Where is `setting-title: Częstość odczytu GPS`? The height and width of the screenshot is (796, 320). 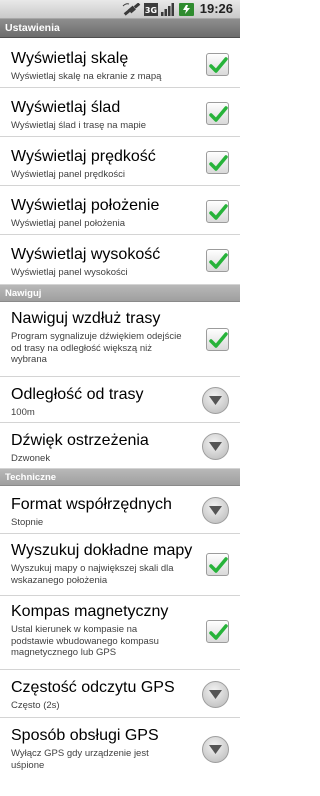 setting-title: Częstość odczytu GPS is located at coordinates (93, 687).